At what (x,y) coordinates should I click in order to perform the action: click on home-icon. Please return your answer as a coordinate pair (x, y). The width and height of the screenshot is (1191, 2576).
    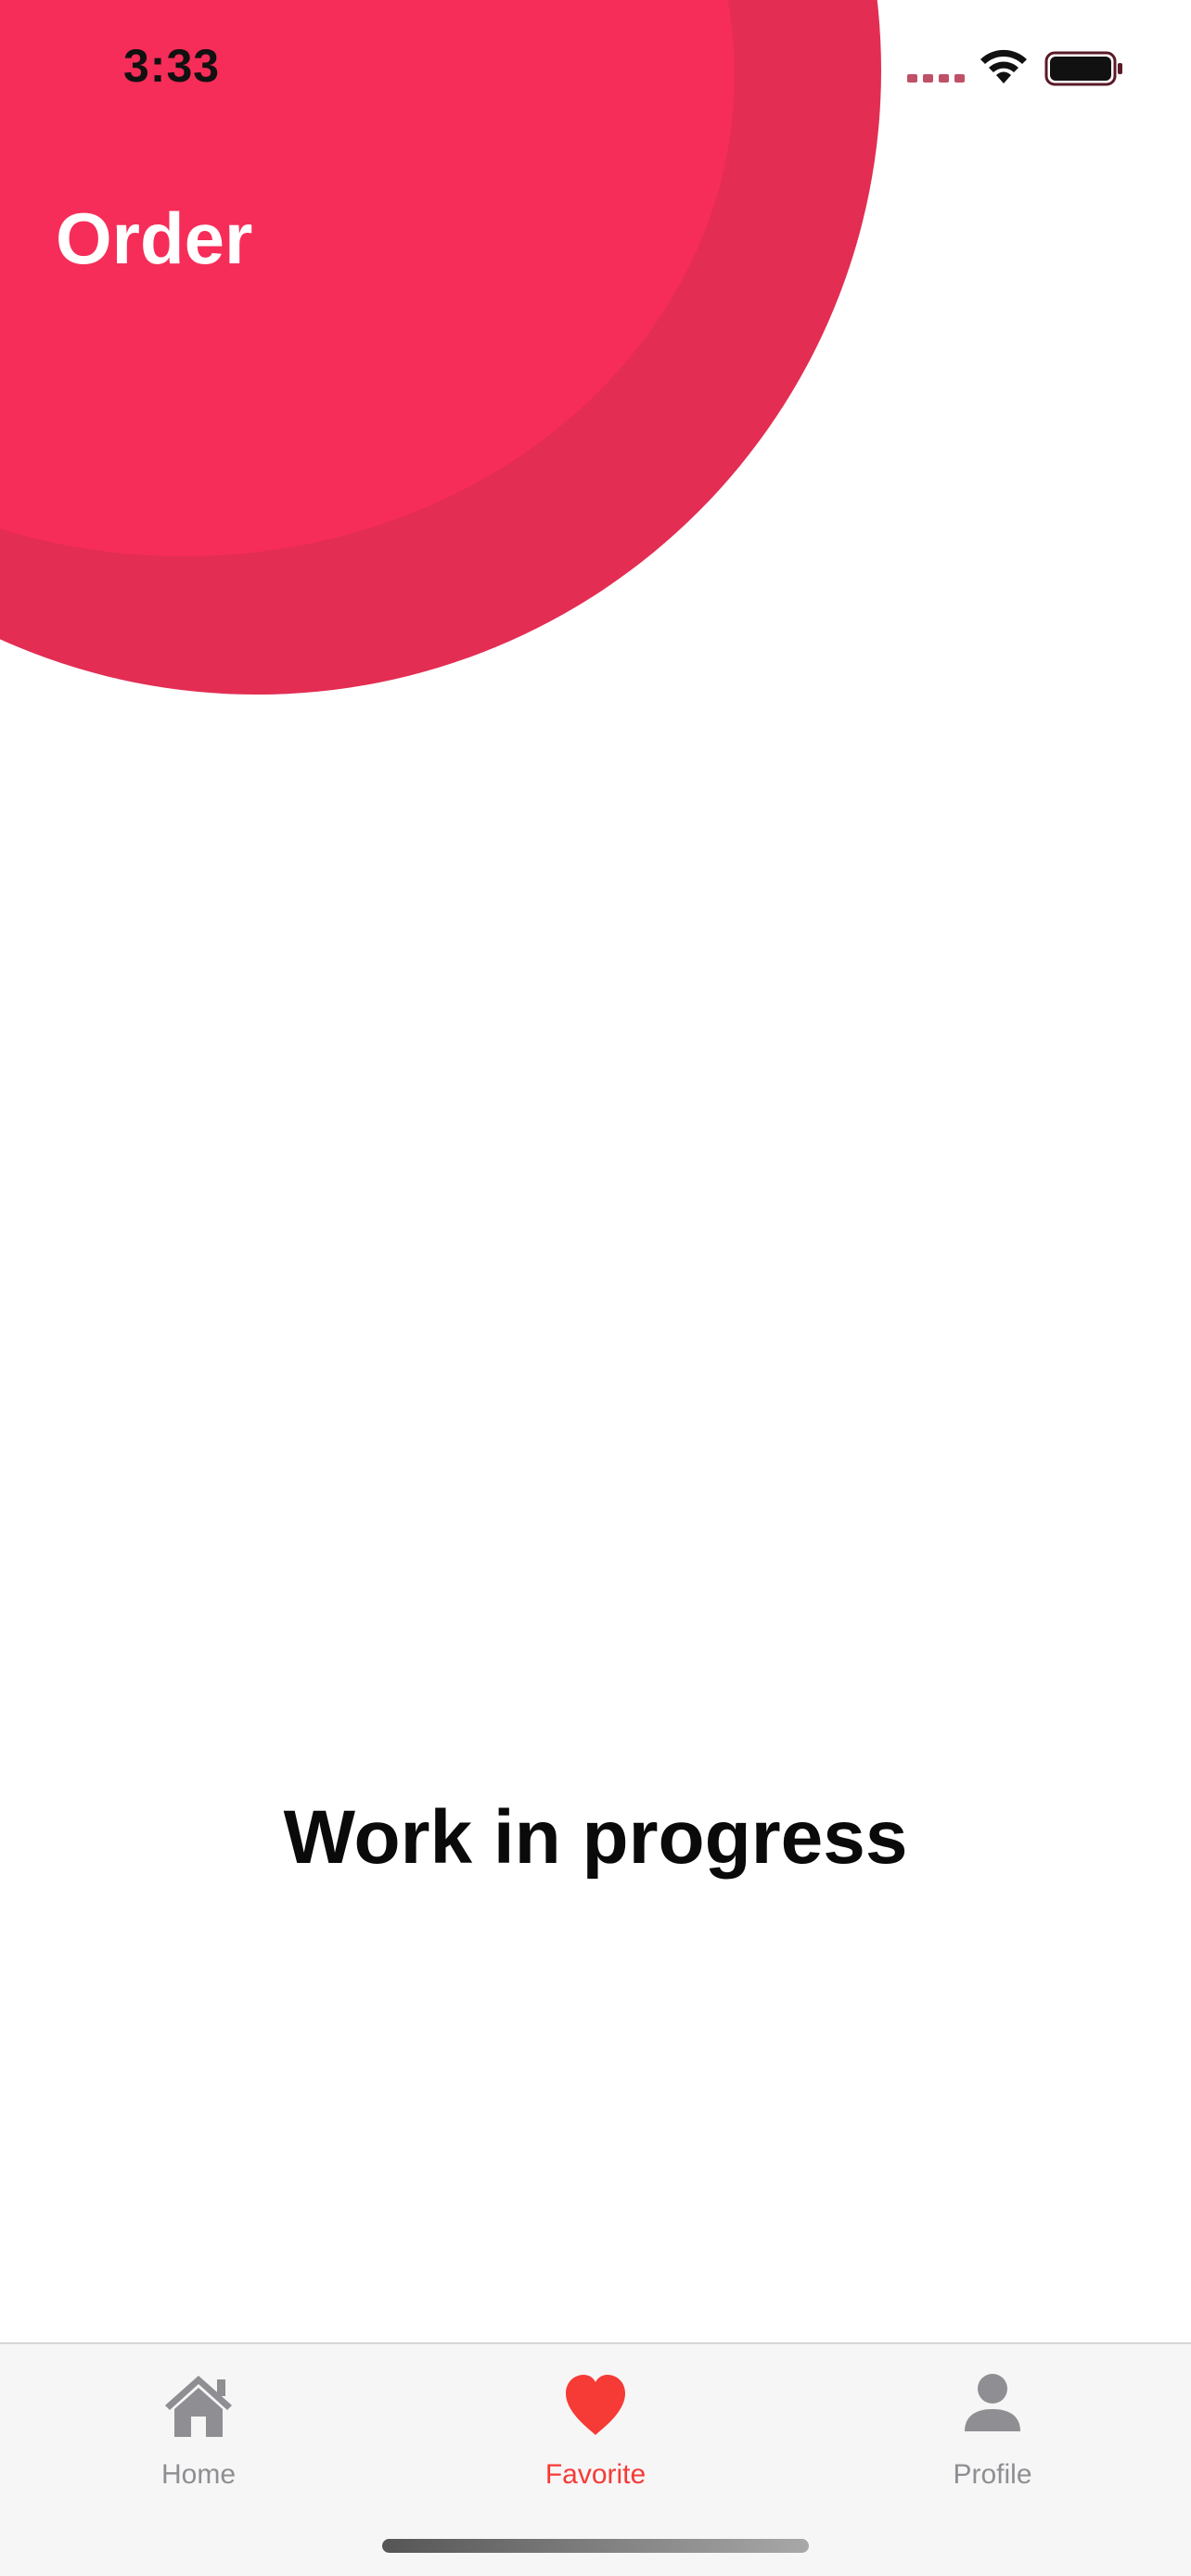
    Looking at the image, I should click on (198, 2406).